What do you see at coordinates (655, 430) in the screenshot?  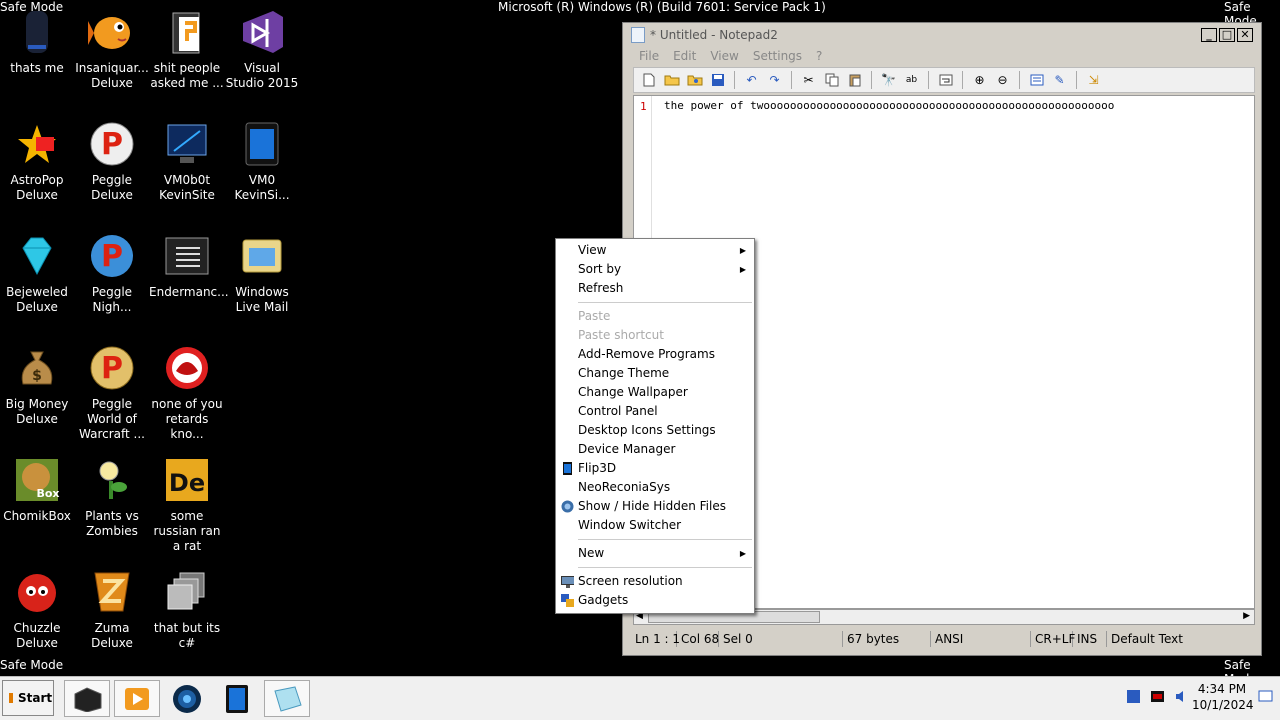 I see `menu-item-desktop-icons-settings: Desktop Icons Settings` at bounding box center [655, 430].